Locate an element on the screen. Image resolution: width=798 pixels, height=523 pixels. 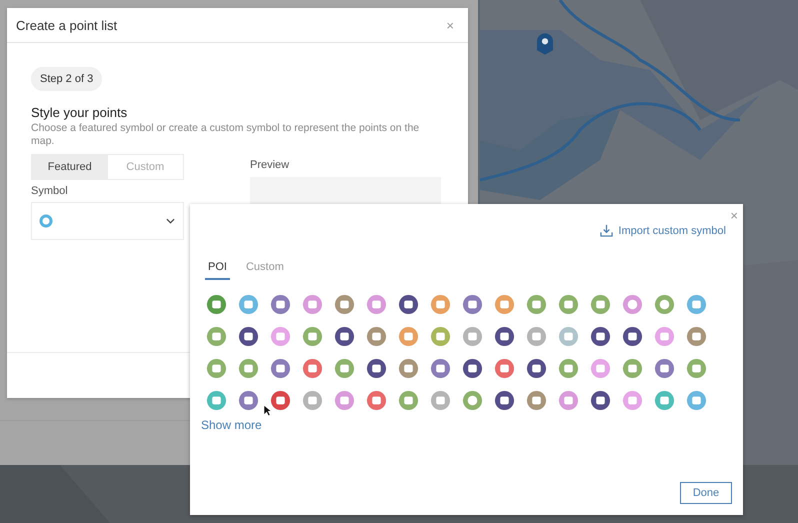
preview-label: Preview is located at coordinates (270, 165).